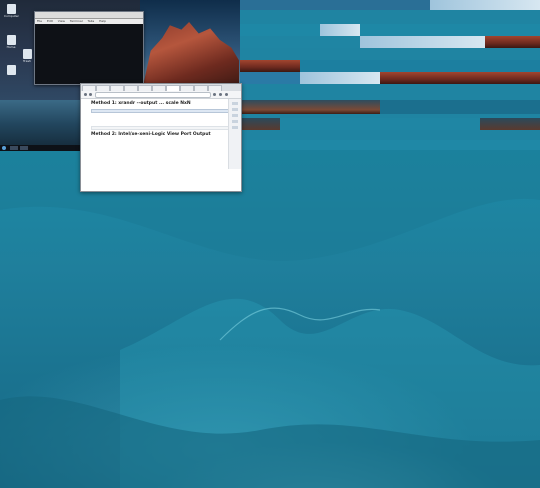  I want to click on desktop-icon-trash: Trash, so click(27, 56).